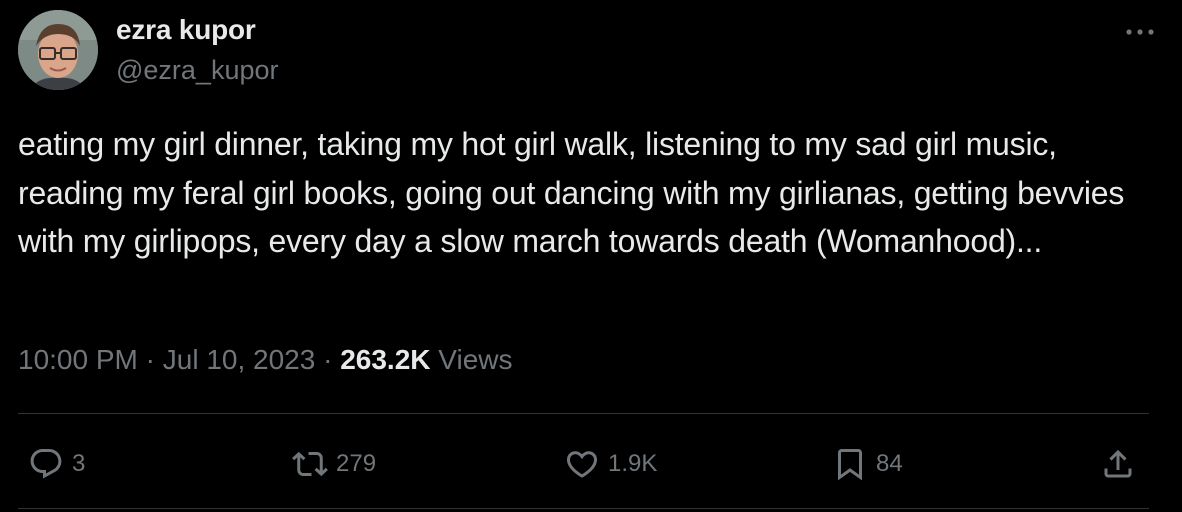 Image resolution: width=1182 pixels, height=512 pixels. I want to click on tweet-meta: 10:00 PM · Jul 10, 2023 · 263.2K Views, so click(265, 360).